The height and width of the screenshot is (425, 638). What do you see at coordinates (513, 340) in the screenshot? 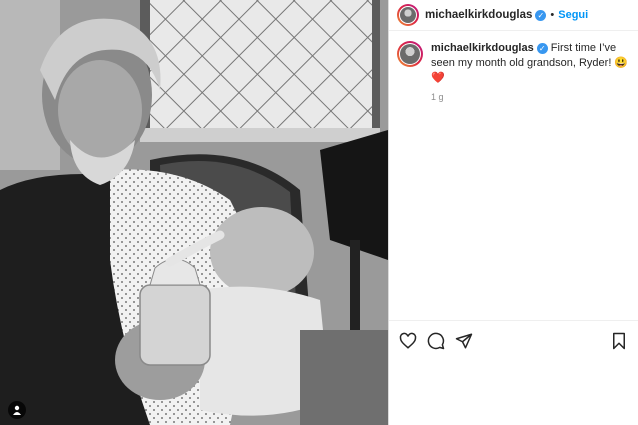
I see `action-bar` at bounding box center [513, 340].